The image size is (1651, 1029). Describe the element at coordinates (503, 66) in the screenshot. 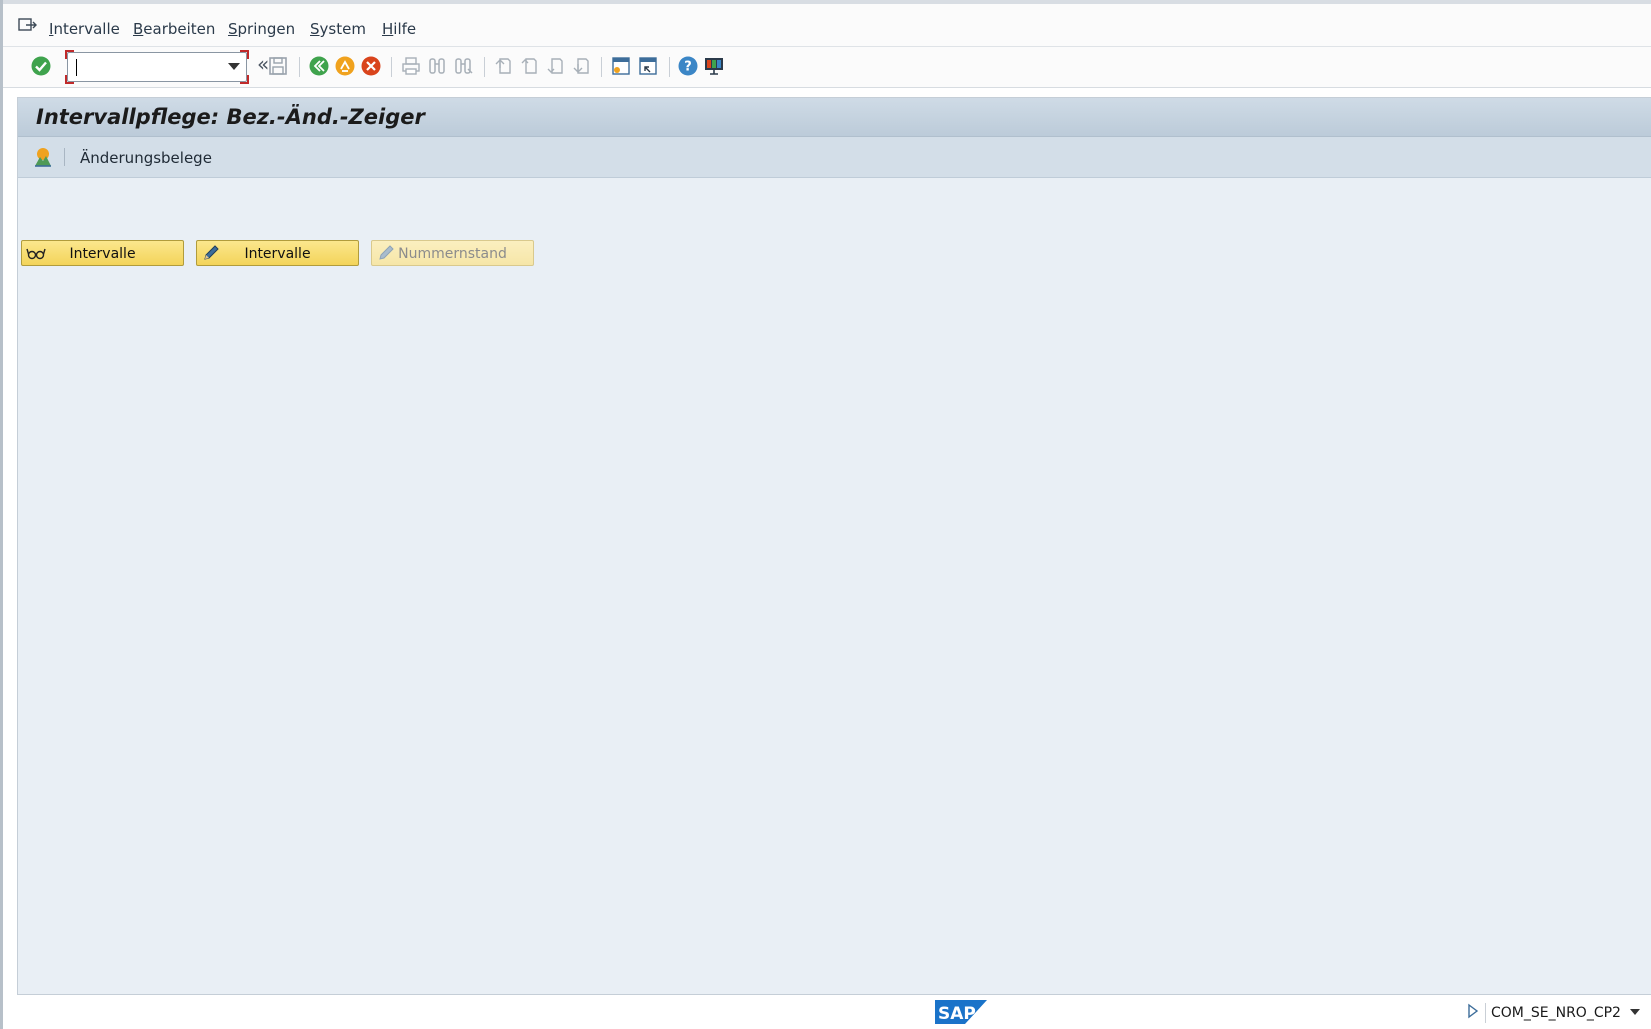

I see `first-page-icon` at that location.